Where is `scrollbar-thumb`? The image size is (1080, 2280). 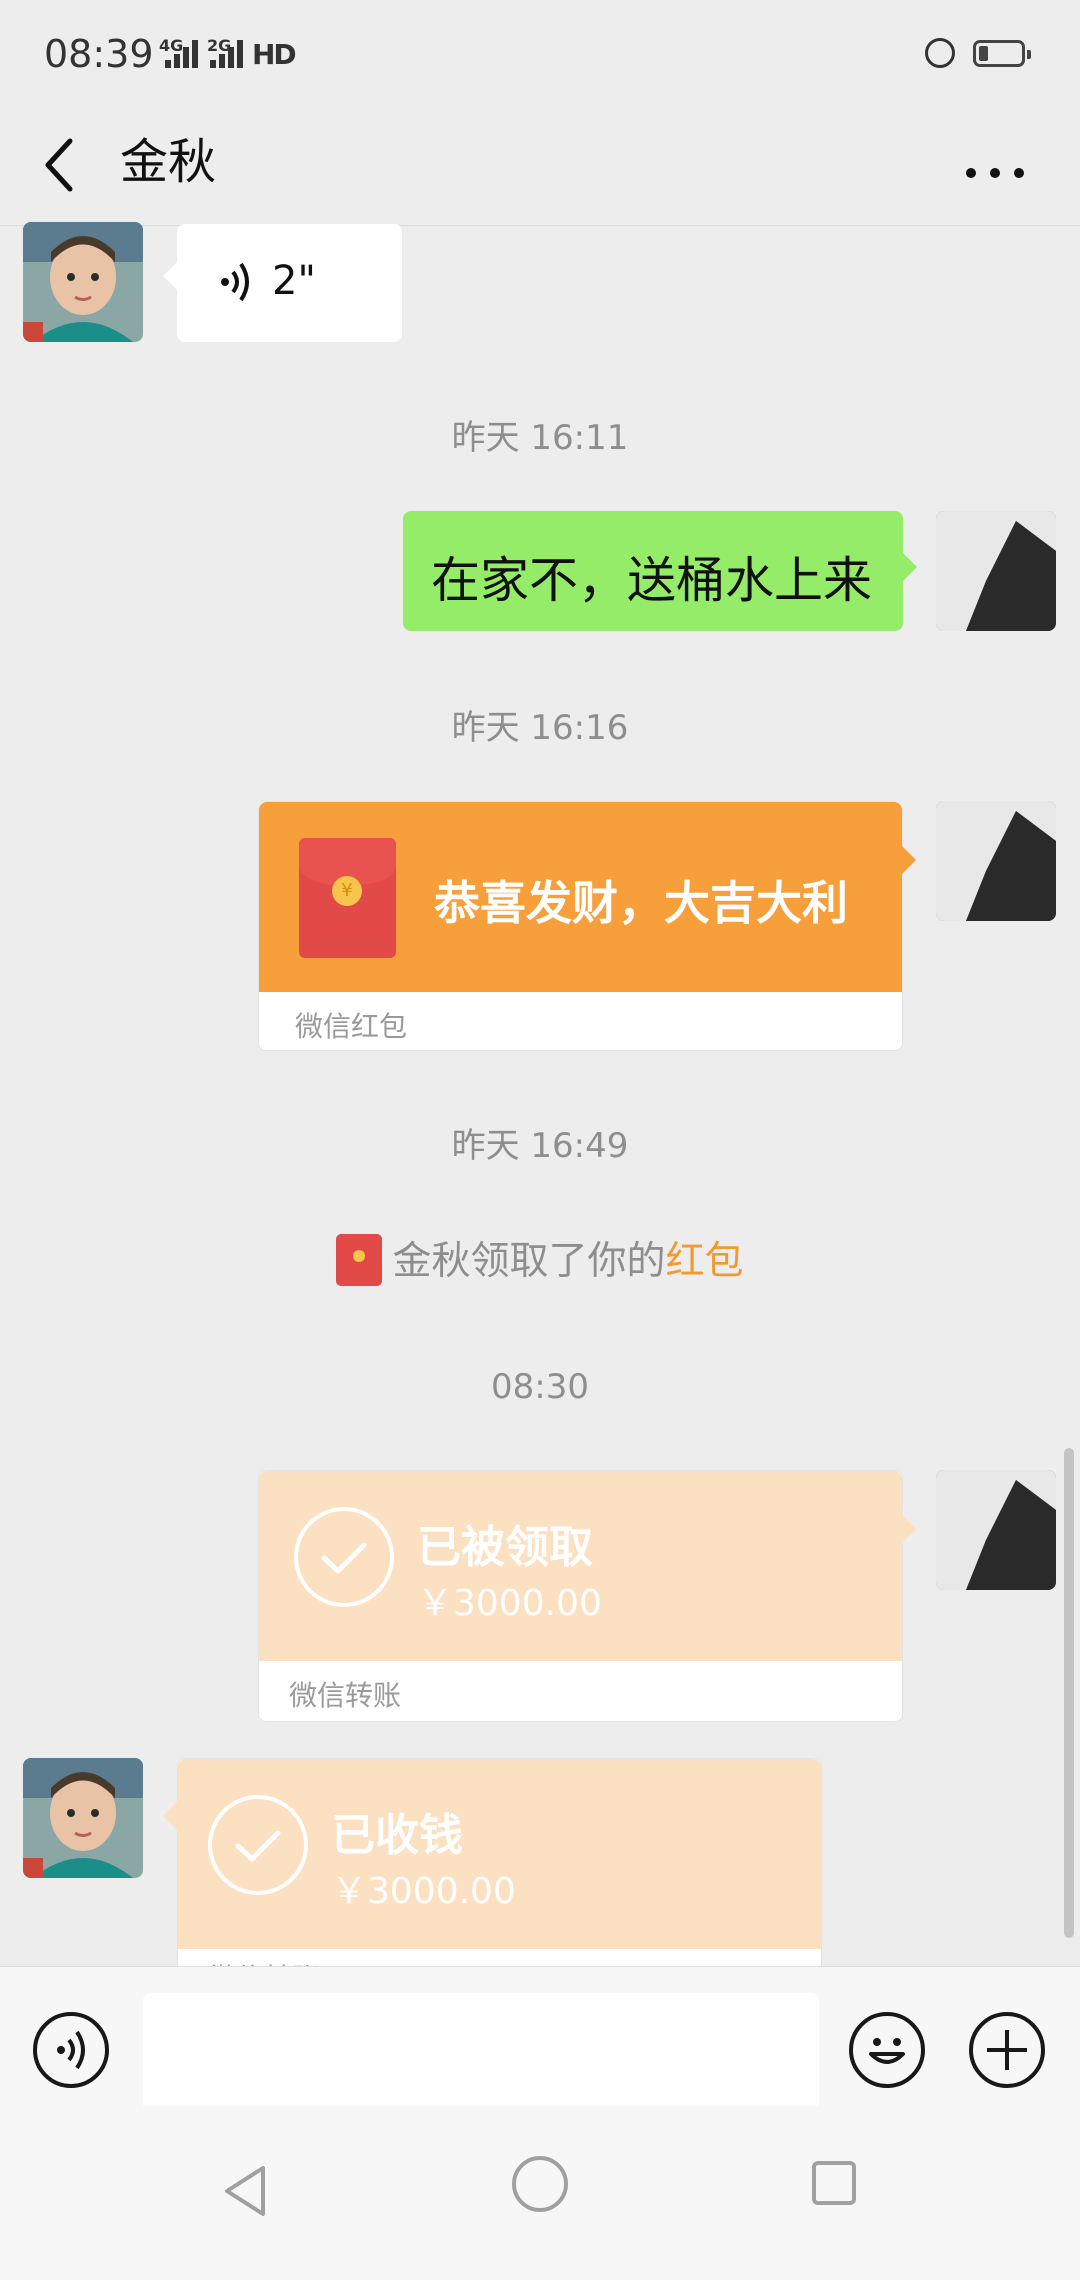
scrollbar-thumb is located at coordinates (1069, 1693).